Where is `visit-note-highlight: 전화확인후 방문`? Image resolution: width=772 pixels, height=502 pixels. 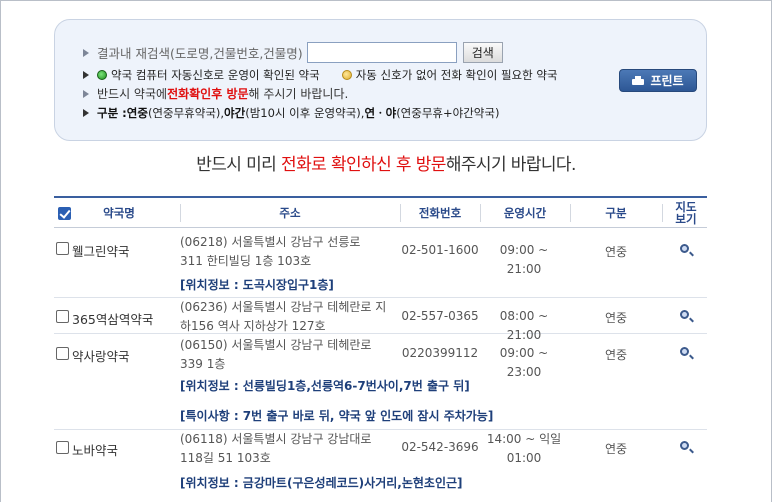
visit-note-highlight: 전화확인후 방문 is located at coordinates (208, 94).